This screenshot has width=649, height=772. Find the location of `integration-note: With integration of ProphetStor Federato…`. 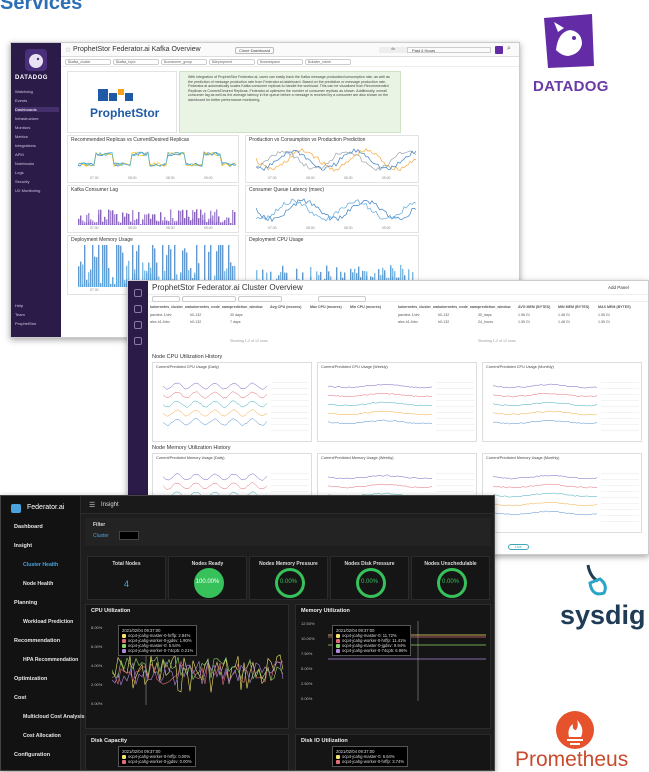

integration-note: With integration of ProphetStor Federato… is located at coordinates (290, 102).